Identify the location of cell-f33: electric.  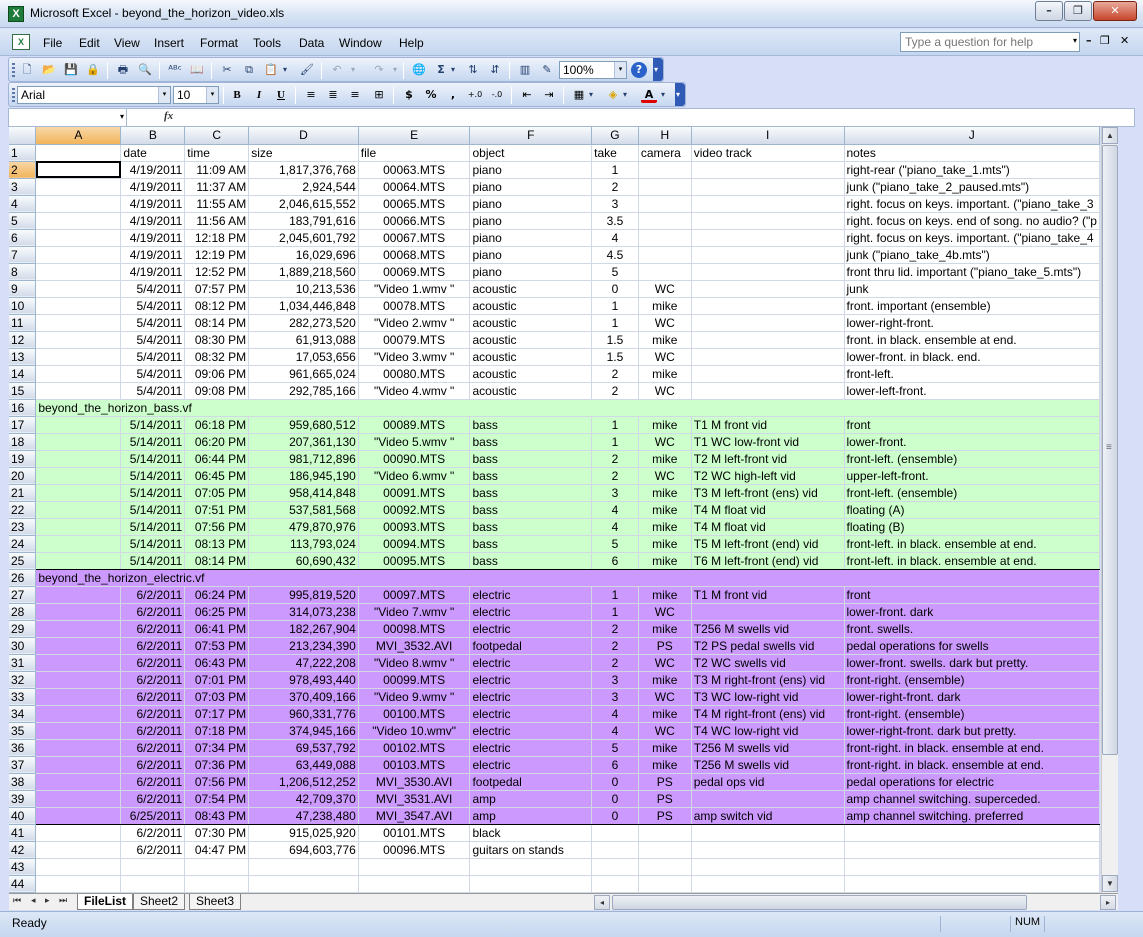
(531, 697).